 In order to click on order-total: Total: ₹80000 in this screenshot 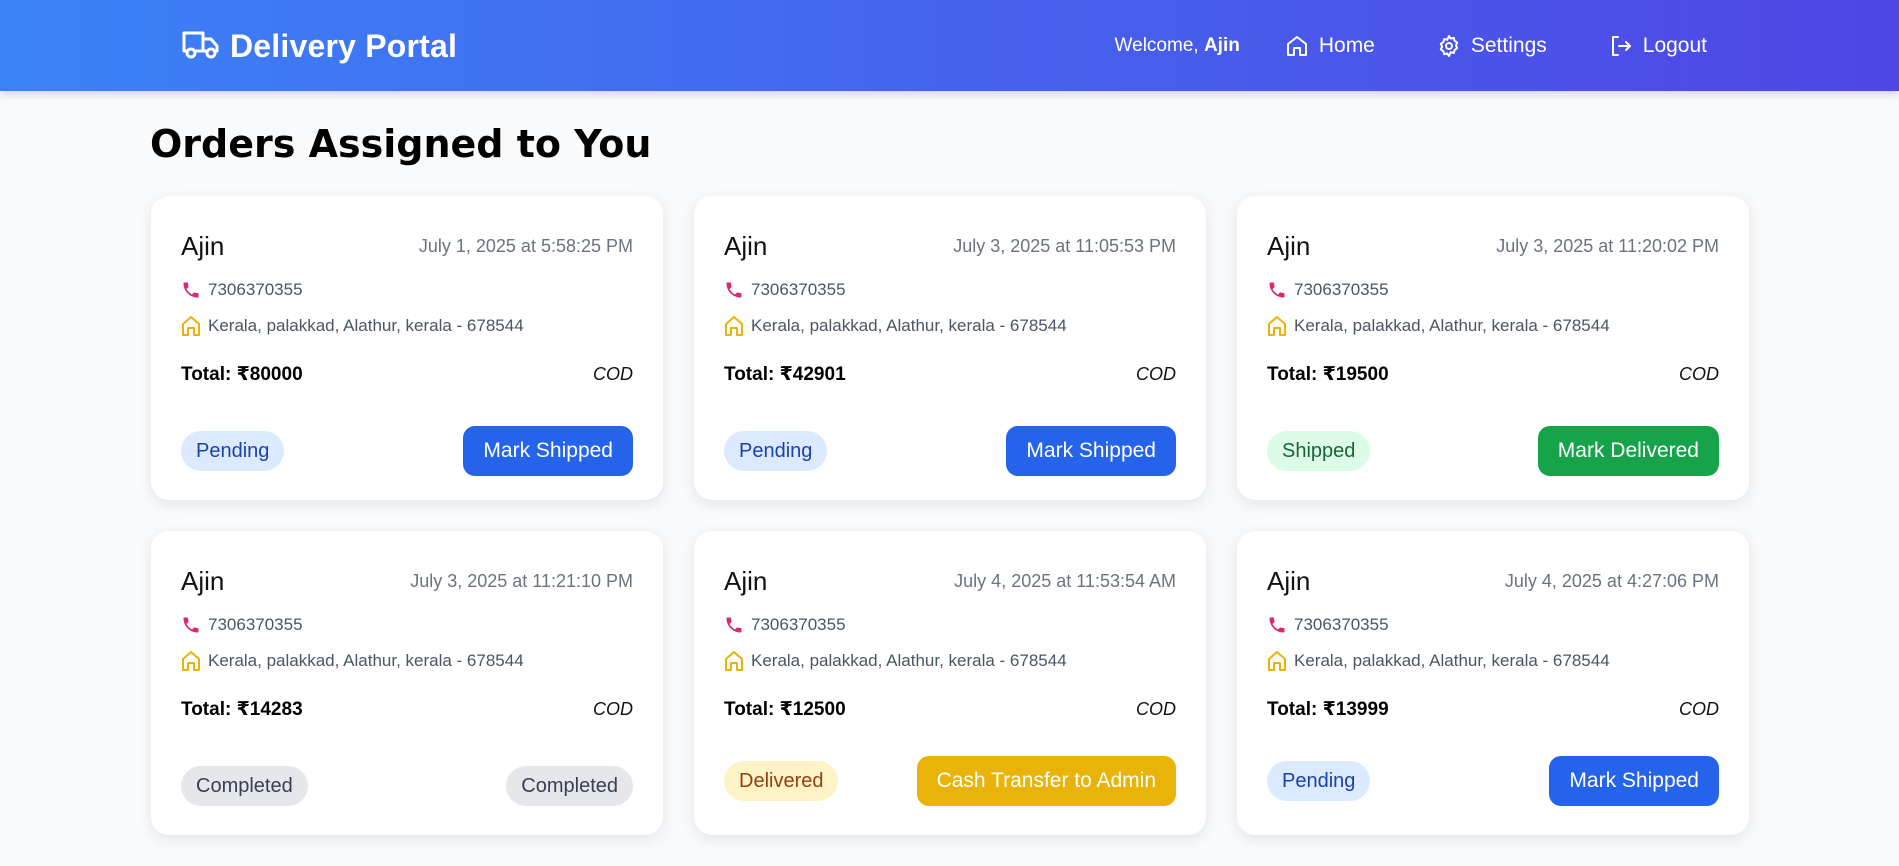, I will do `click(242, 374)`.